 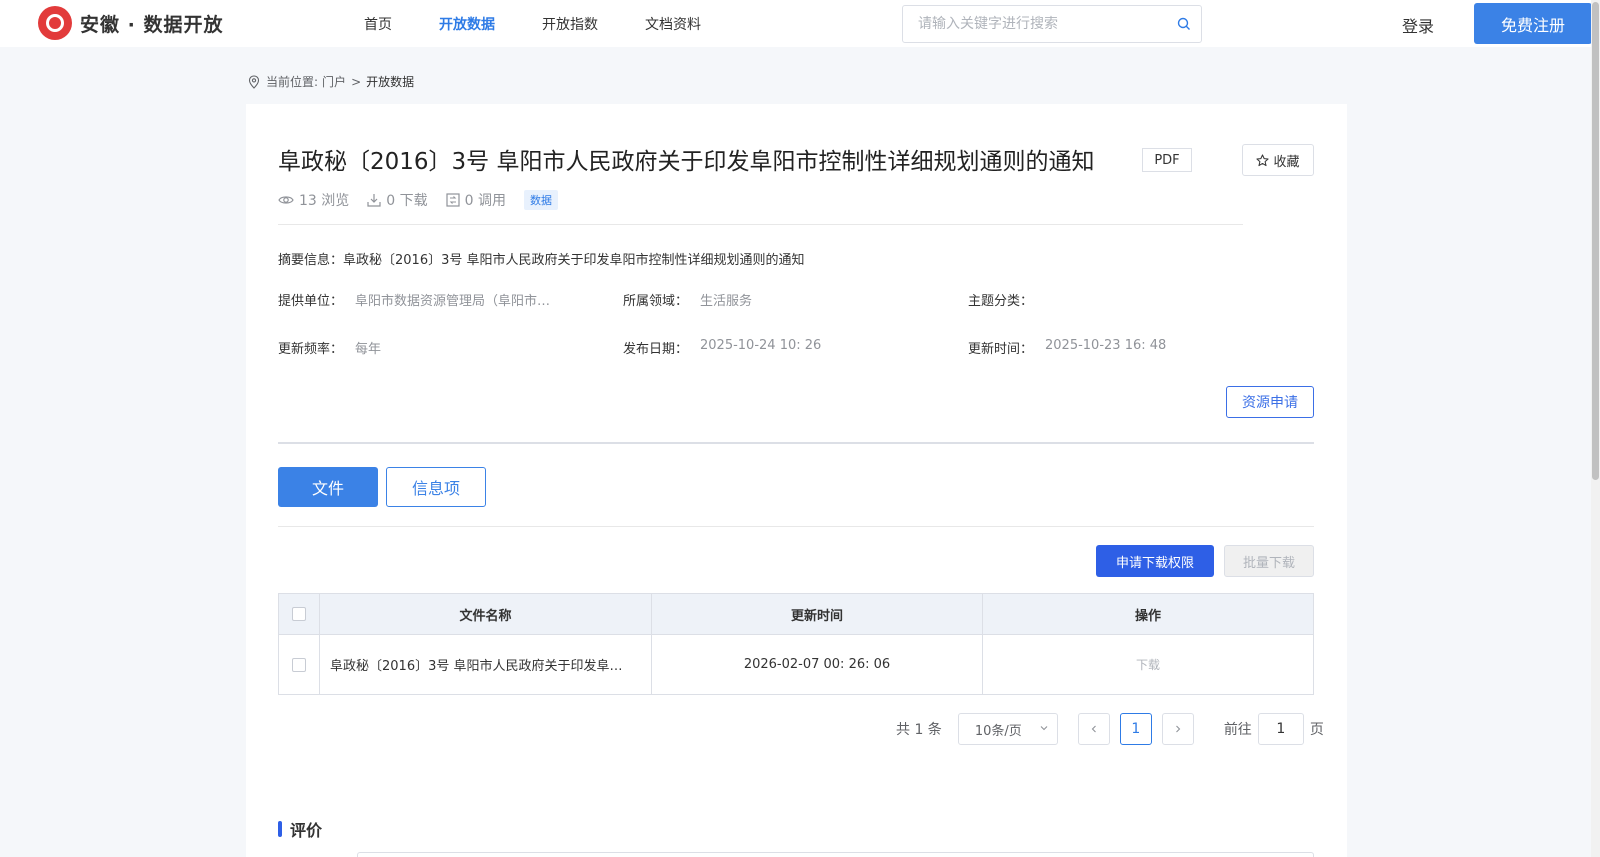 I want to click on downloads-stat: 0 下载, so click(x=397, y=200).